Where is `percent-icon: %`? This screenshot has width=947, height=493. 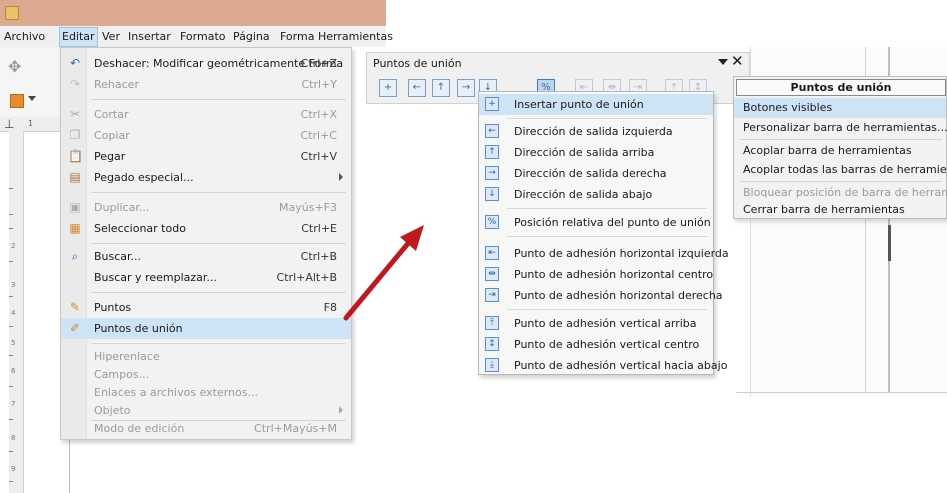 percent-icon: % is located at coordinates (492, 222).